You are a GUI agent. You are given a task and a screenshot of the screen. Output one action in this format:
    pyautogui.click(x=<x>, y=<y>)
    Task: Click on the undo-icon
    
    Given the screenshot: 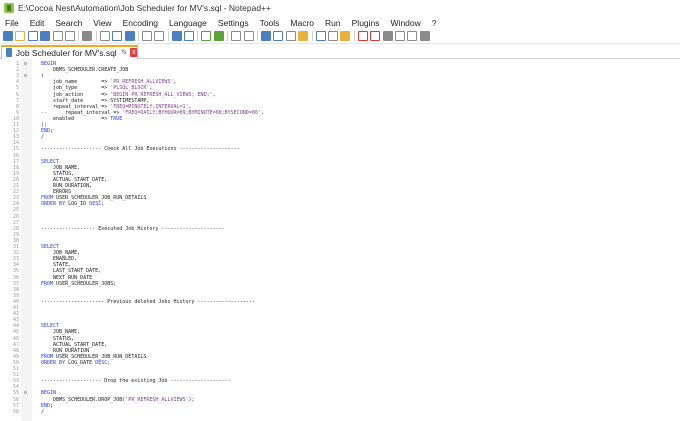 What is the action you would take?
    pyautogui.click(x=146, y=36)
    